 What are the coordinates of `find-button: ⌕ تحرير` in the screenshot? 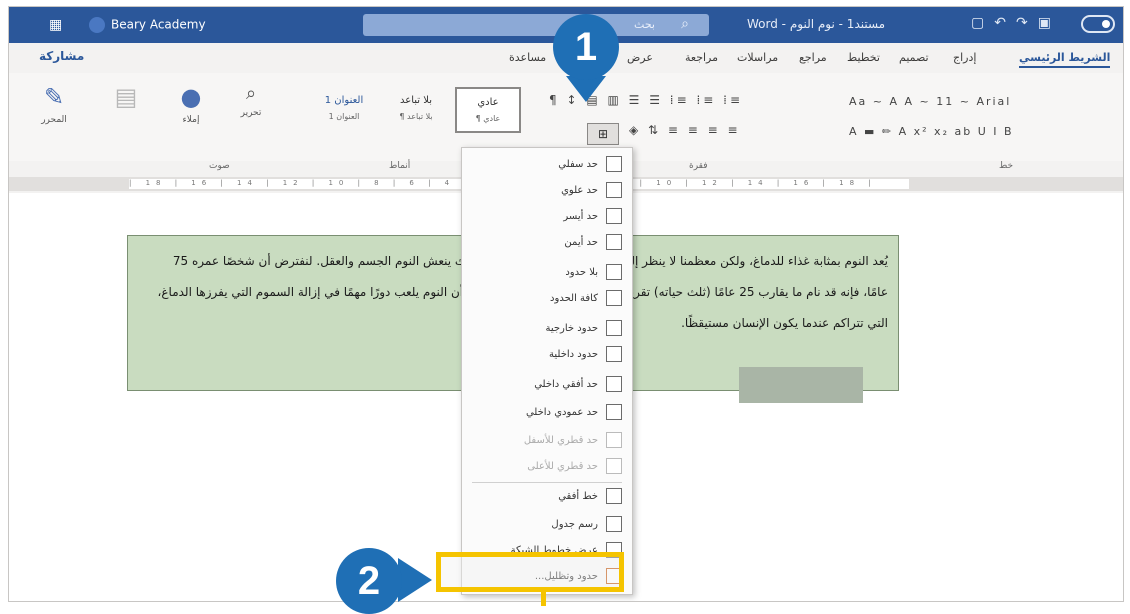 It's located at (251, 100).